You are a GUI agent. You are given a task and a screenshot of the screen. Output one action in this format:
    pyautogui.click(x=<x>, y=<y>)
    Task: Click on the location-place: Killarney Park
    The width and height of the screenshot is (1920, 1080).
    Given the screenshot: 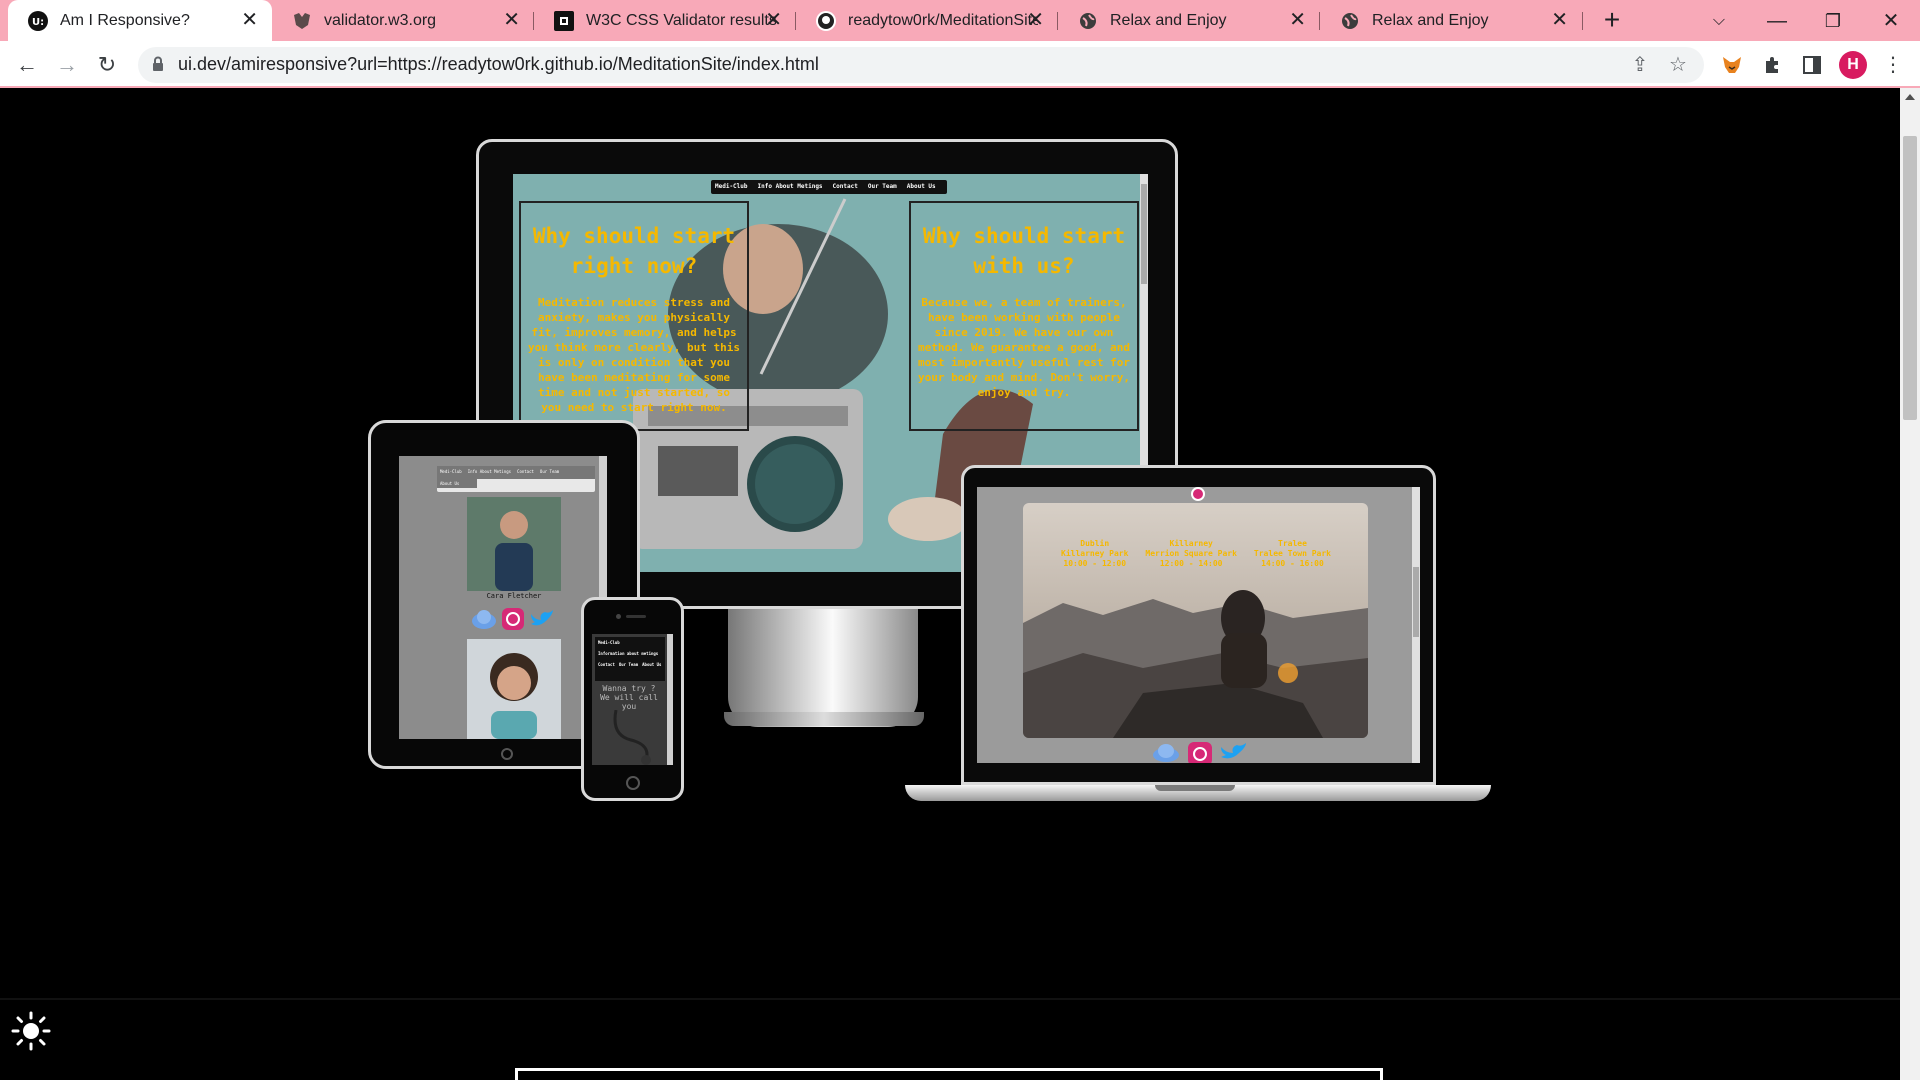 What is the action you would take?
    pyautogui.click(x=1095, y=553)
    